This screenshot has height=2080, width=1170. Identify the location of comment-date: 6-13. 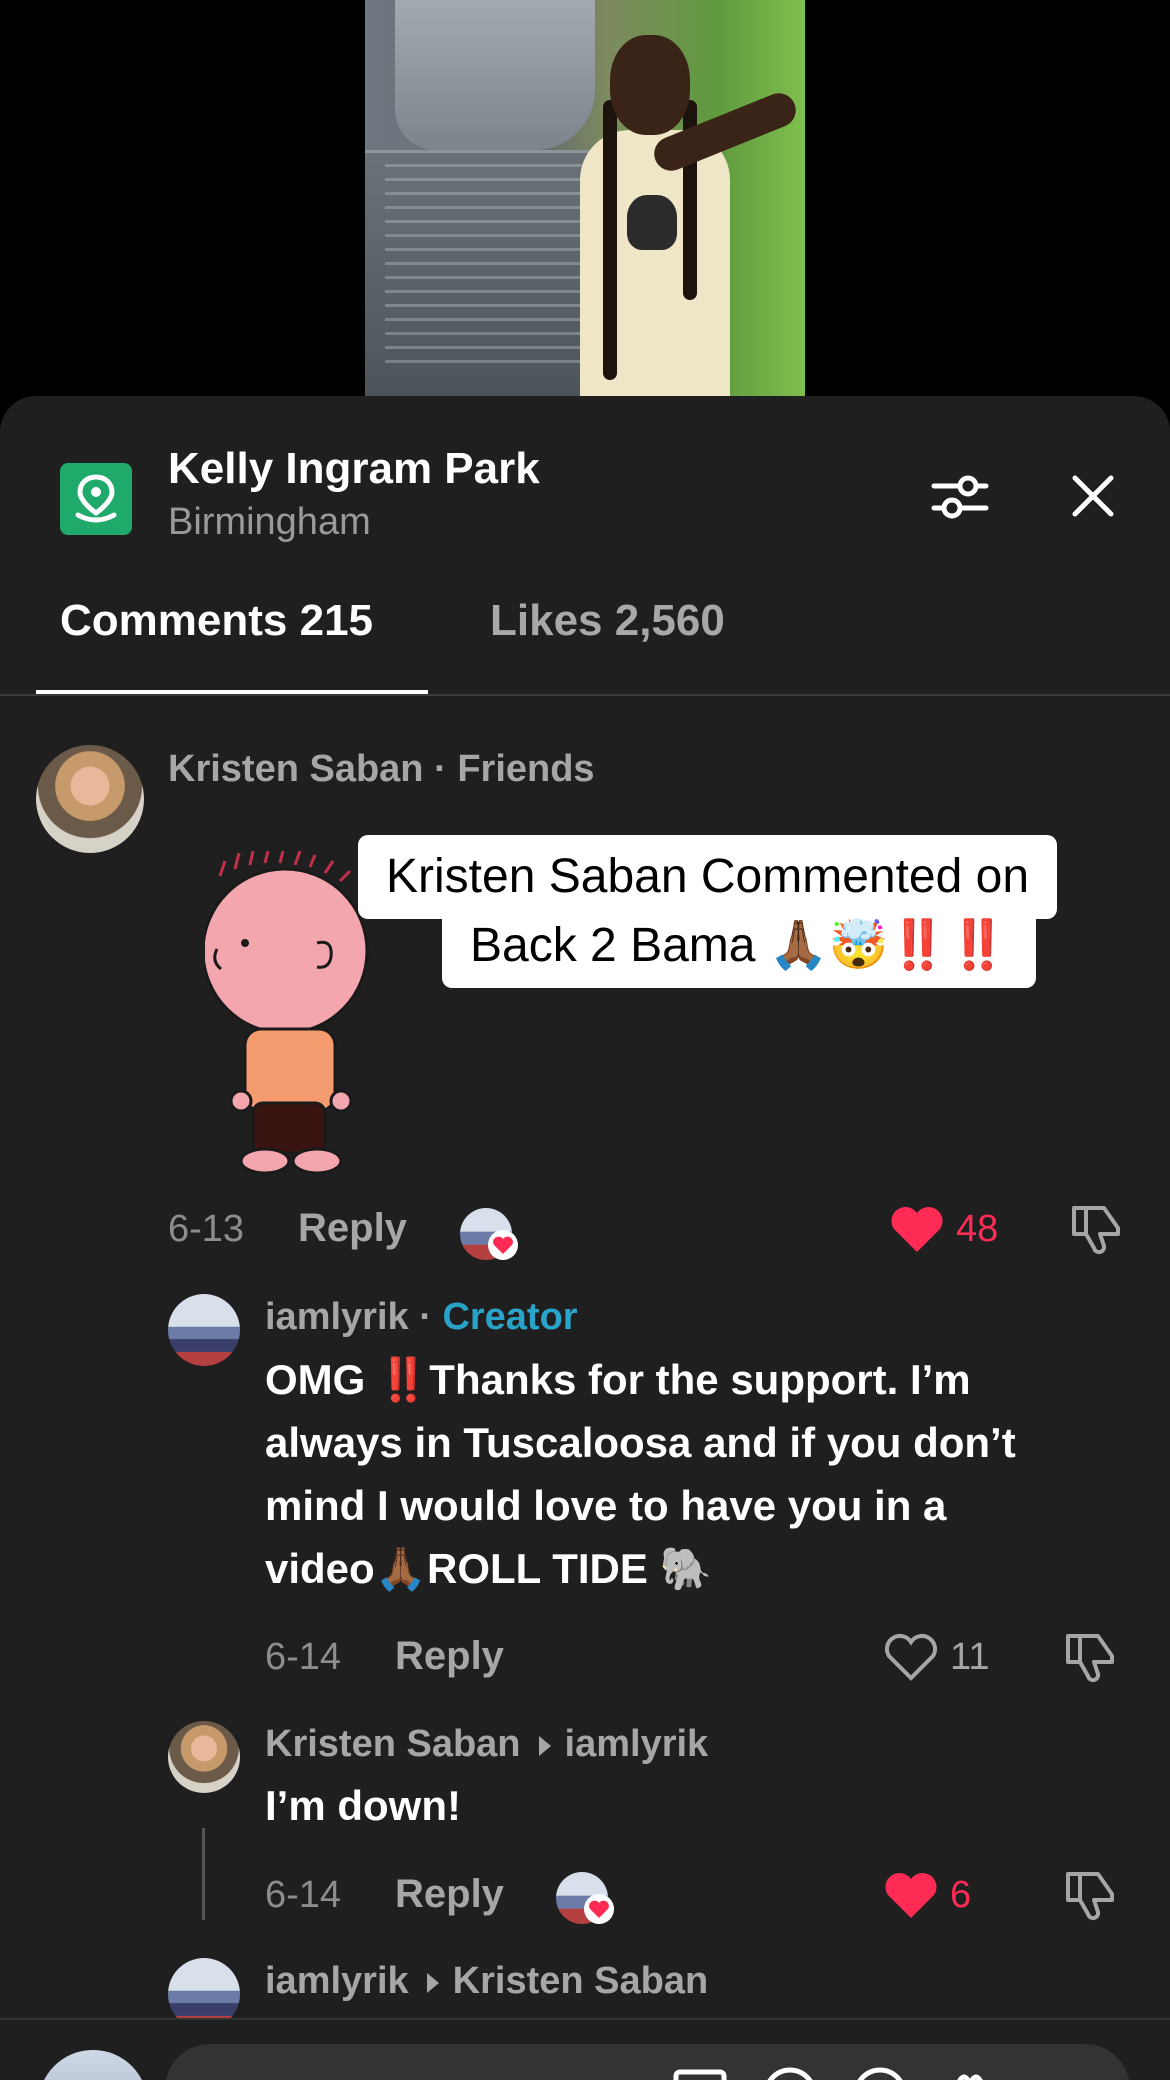
(206, 1229).